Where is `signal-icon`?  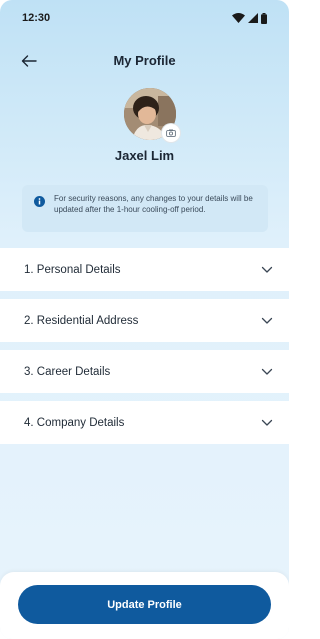
signal-icon is located at coordinates (253, 18).